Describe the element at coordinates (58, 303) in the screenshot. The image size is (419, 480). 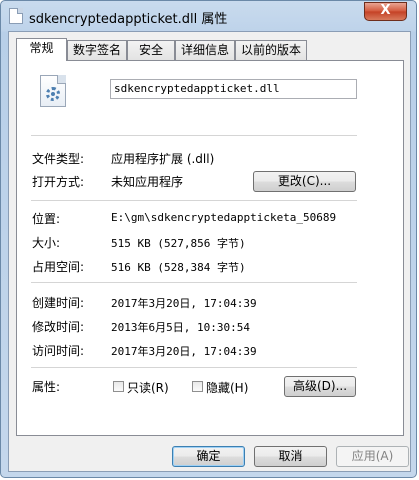
I see `created-label: 创建时间:` at that location.